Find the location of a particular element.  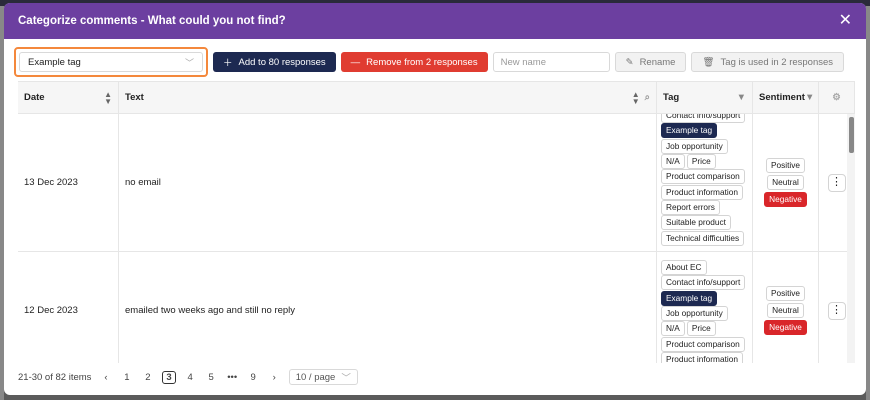

remove-button-label: Remove from 2 responses is located at coordinates (422, 62).